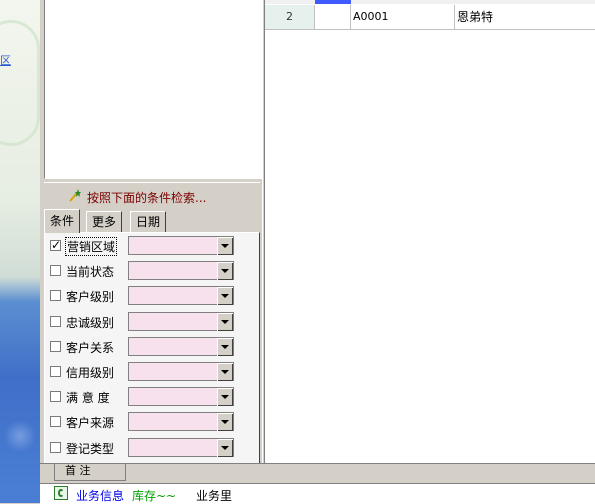  Describe the element at coordinates (430, 2) in the screenshot. I see `grid-header` at that location.